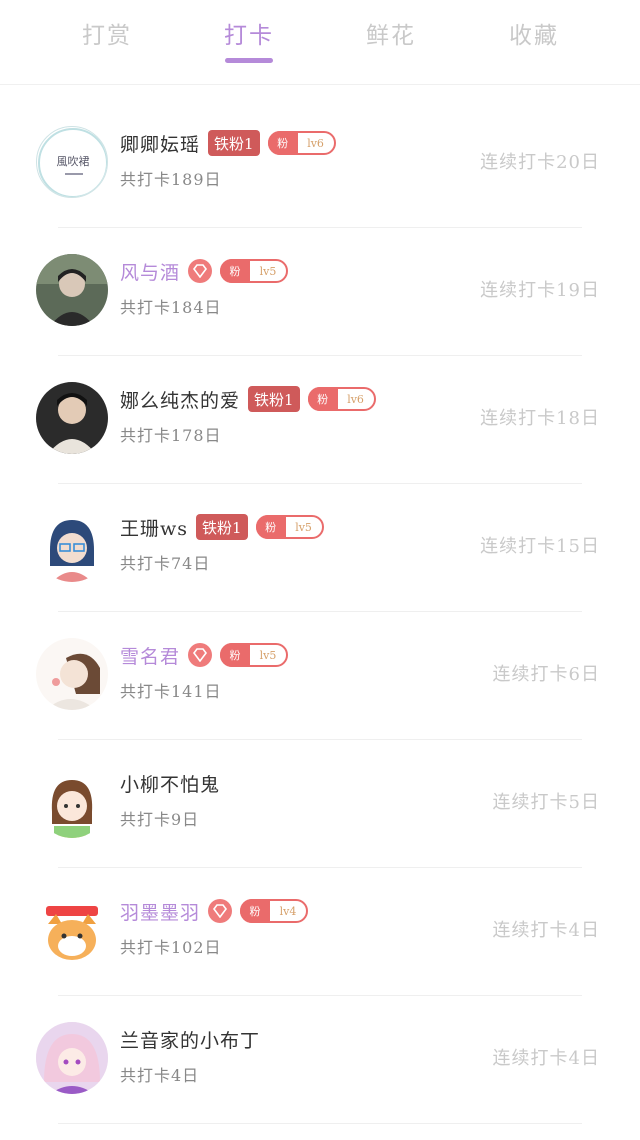  Describe the element at coordinates (249, 60) in the screenshot. I see `active-tab-indicator` at that location.